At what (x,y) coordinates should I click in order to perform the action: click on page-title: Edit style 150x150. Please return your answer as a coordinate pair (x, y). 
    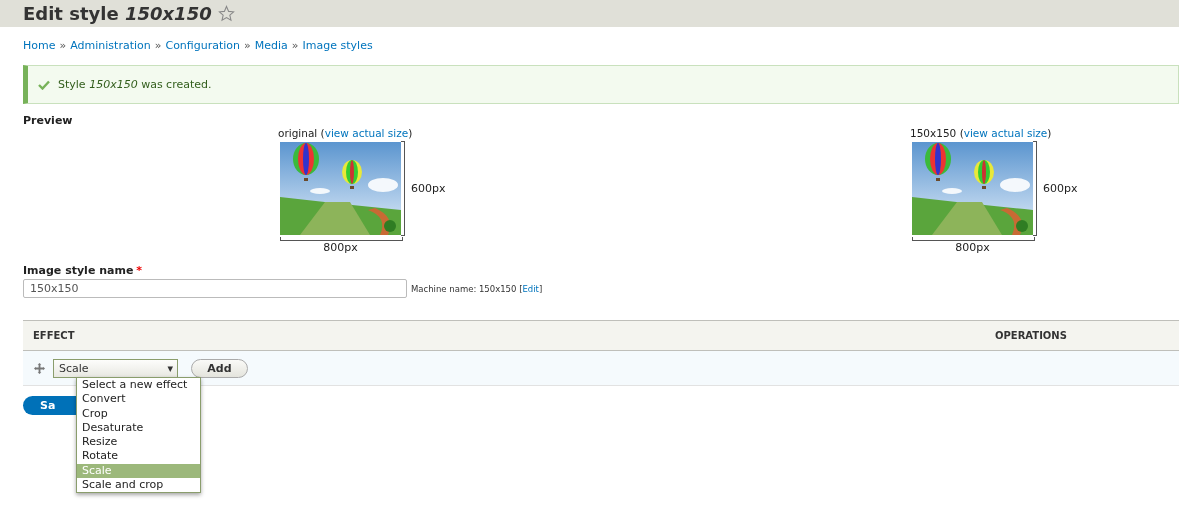
    Looking at the image, I should click on (117, 13).